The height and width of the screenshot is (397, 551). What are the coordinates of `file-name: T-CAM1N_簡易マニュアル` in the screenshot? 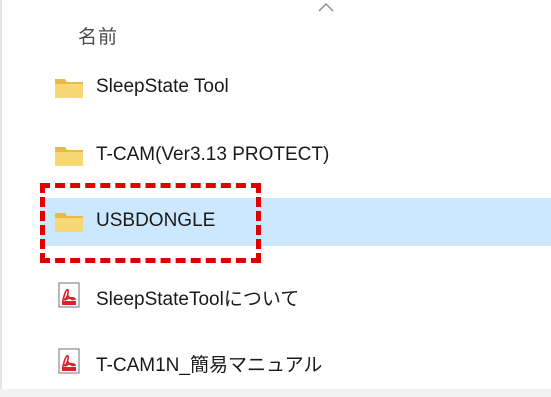 It's located at (209, 365).